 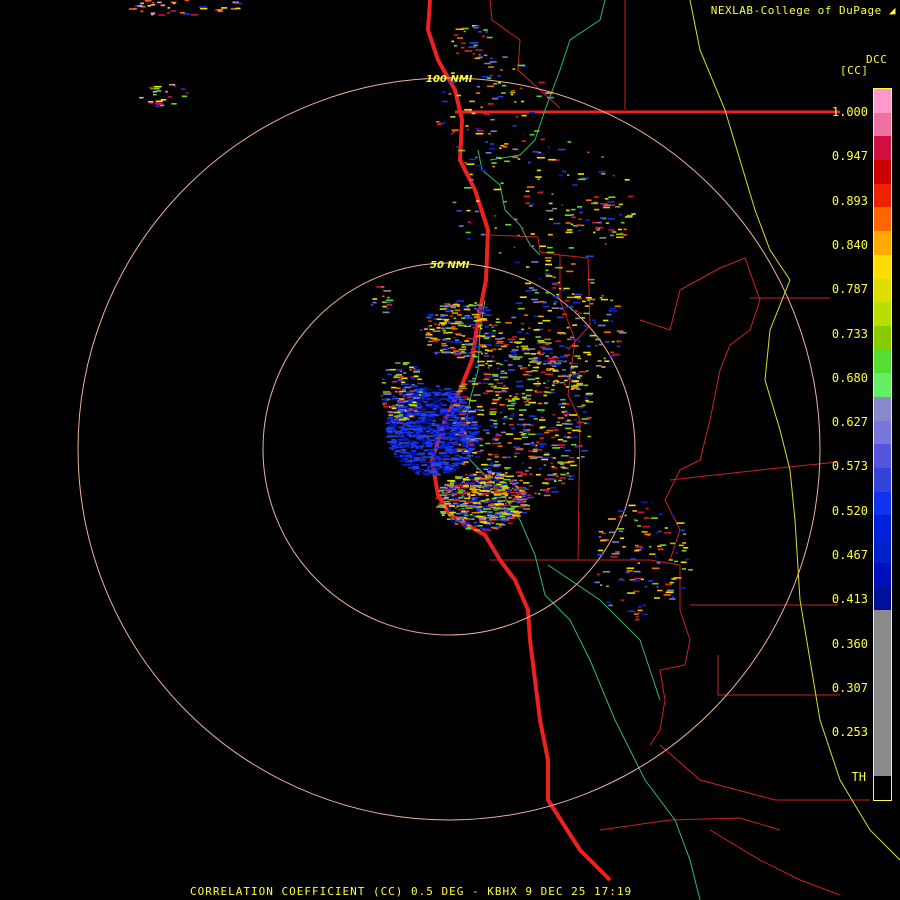 What do you see at coordinates (849, 112) in the screenshot?
I see `legend-tick-label: 1.000` at bounding box center [849, 112].